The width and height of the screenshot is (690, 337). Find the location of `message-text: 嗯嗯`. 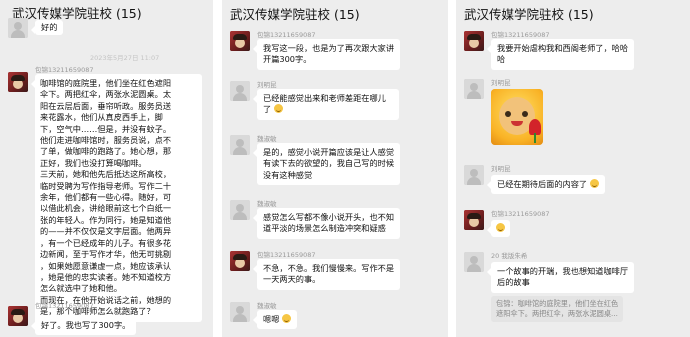

message-text: 嗯嗯 is located at coordinates (271, 319).